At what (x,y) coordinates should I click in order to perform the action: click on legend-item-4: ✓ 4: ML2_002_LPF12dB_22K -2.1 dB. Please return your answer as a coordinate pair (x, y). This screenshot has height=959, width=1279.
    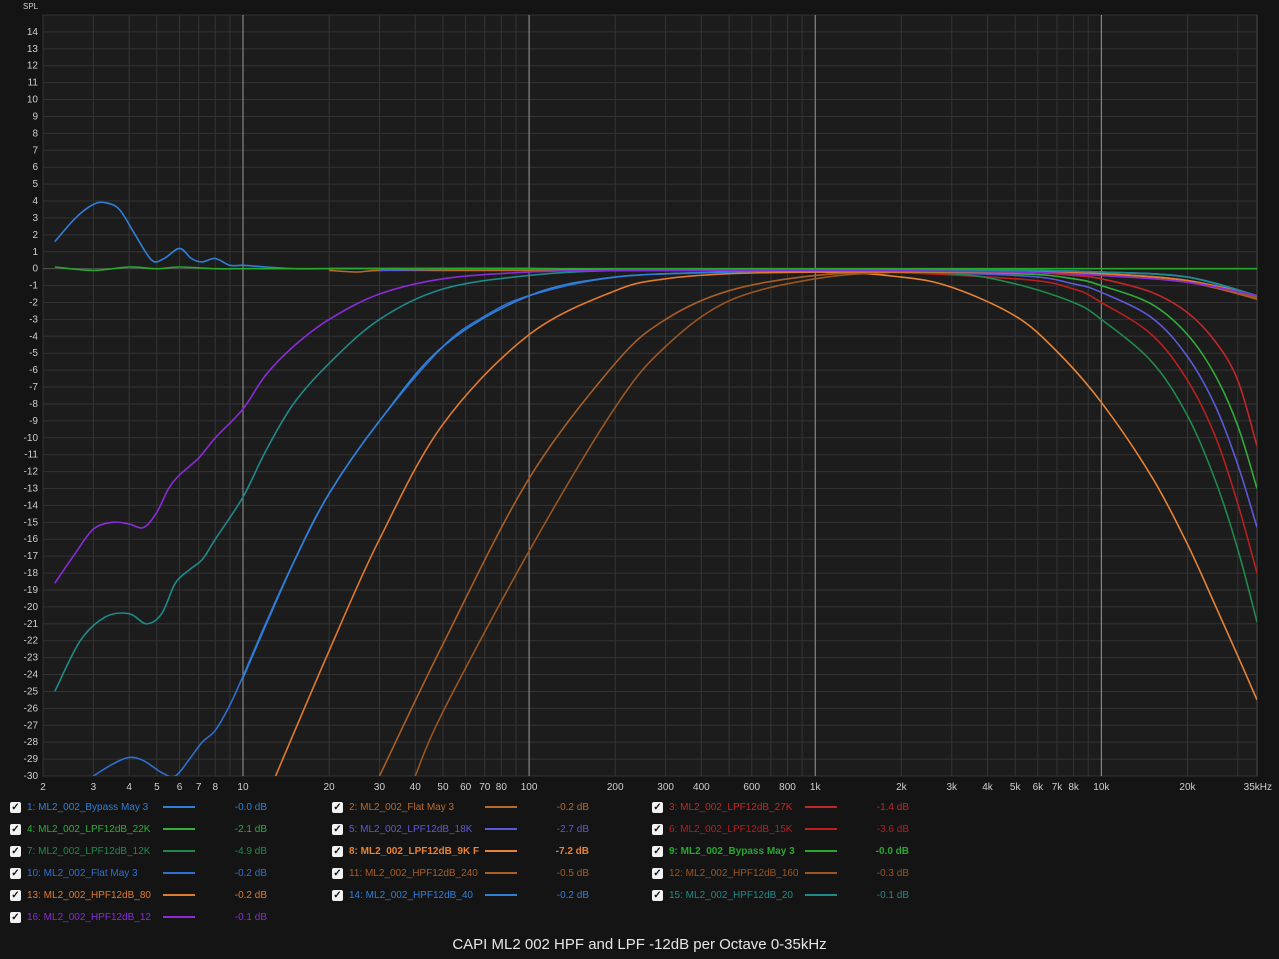
    Looking at the image, I should click on (138, 829).